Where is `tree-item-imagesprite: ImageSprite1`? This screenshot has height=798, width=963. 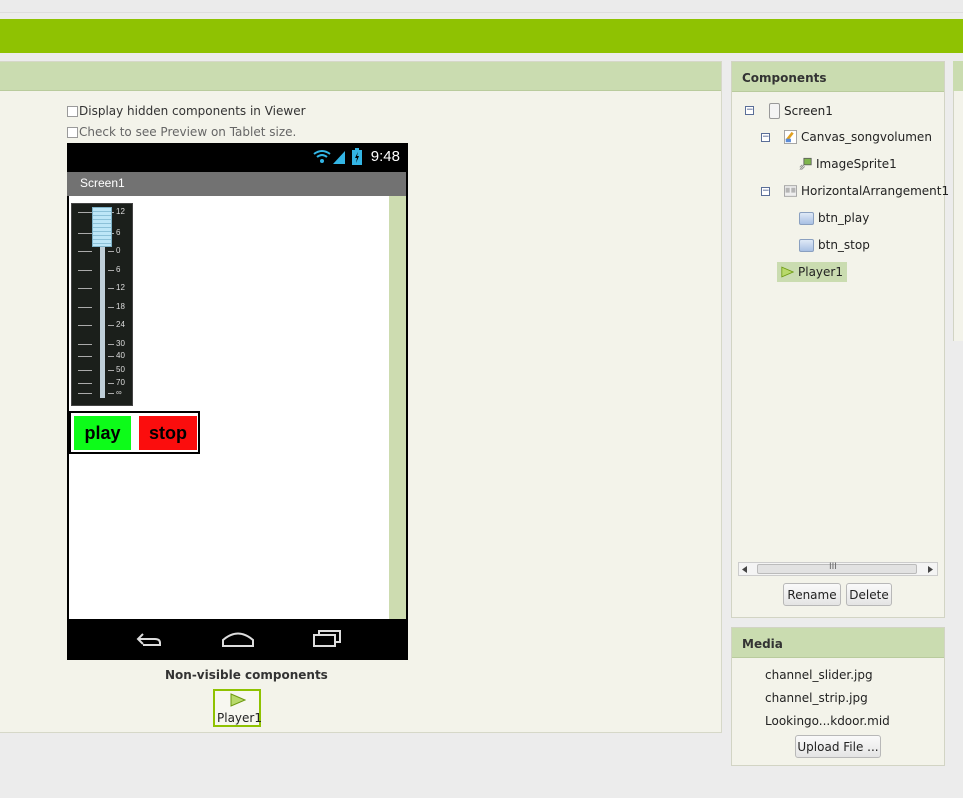 tree-item-imagesprite: ImageSprite1 is located at coordinates (848, 164).